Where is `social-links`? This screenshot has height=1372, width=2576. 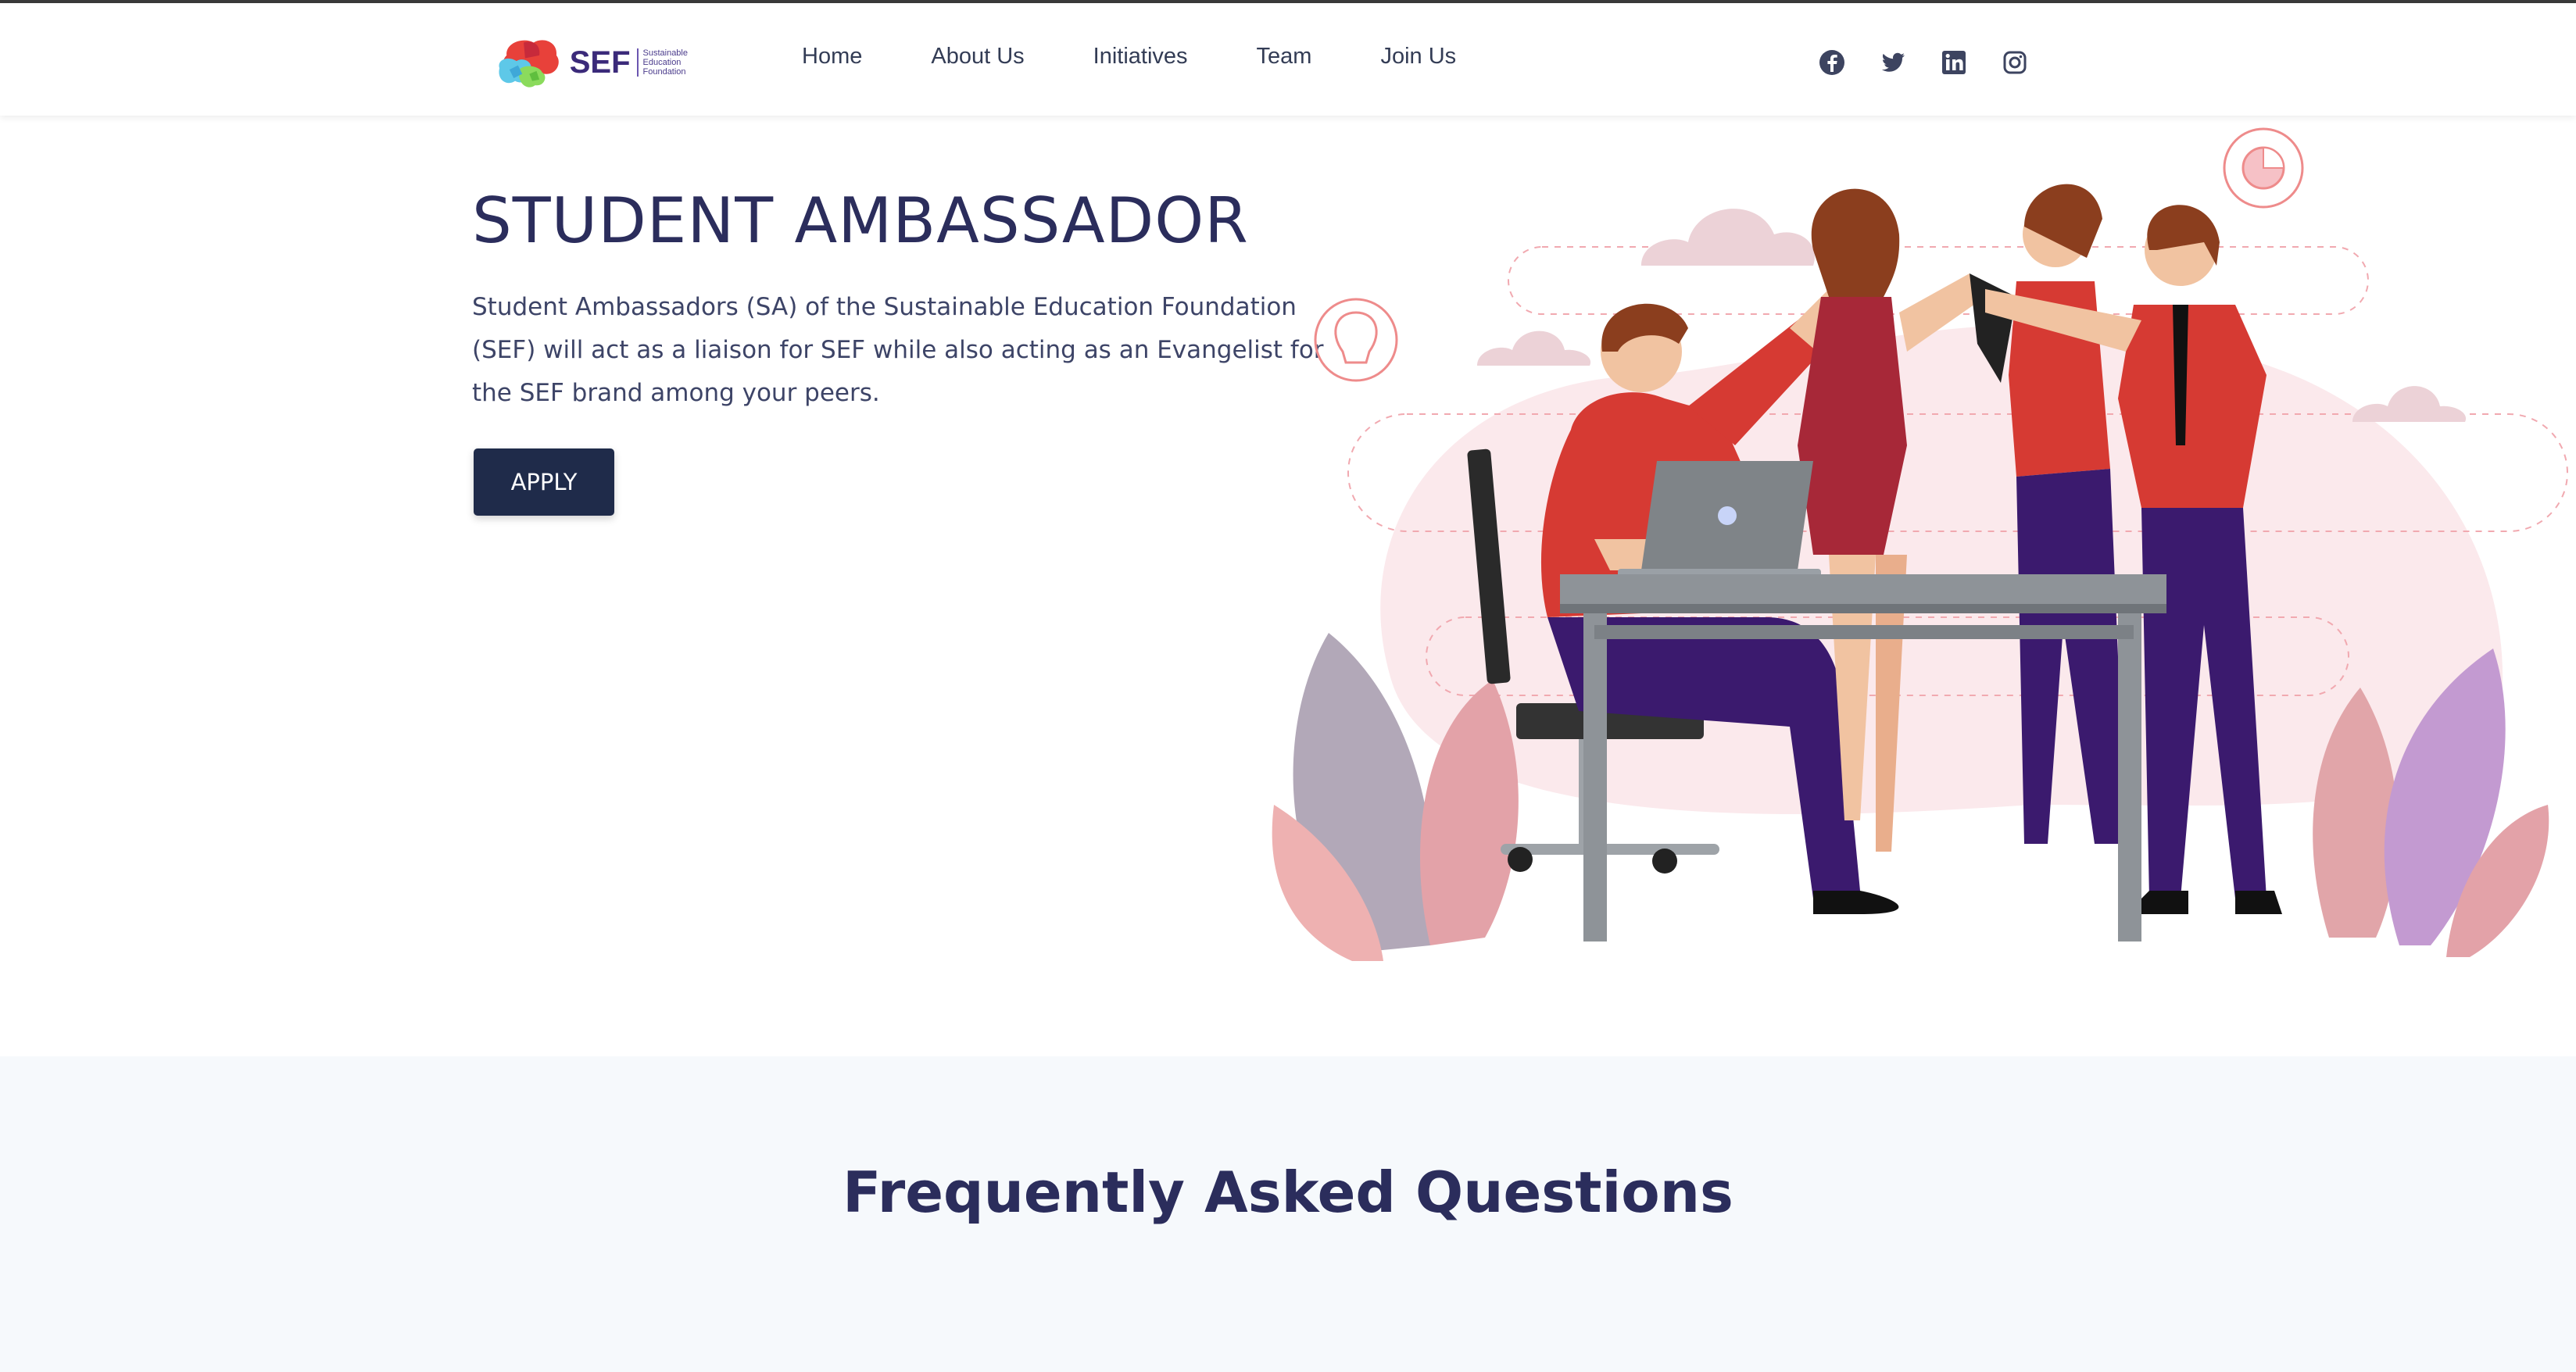 social-links is located at coordinates (1940, 62).